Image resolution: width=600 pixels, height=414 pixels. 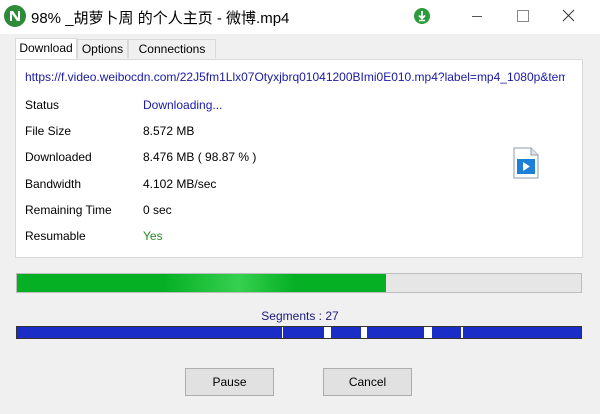 I want to click on title-bar: 98% _胡萝卜周 的个人主页 - 微博.mp4, so click(x=300, y=17).